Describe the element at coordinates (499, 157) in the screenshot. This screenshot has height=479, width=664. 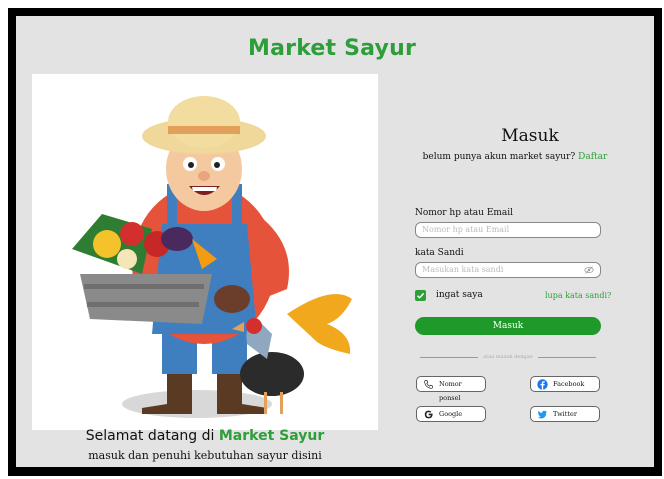
I see `no-account-text: belum punya akun market sayur?` at that location.